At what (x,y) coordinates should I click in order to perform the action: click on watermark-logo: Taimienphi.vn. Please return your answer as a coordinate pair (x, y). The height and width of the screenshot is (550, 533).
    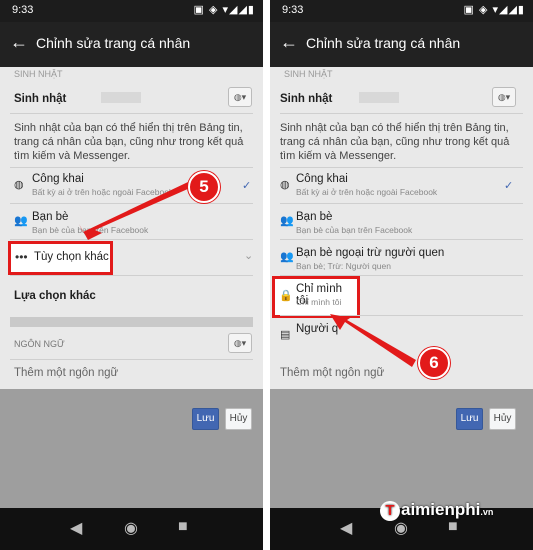
    Looking at the image, I should click on (436, 510).